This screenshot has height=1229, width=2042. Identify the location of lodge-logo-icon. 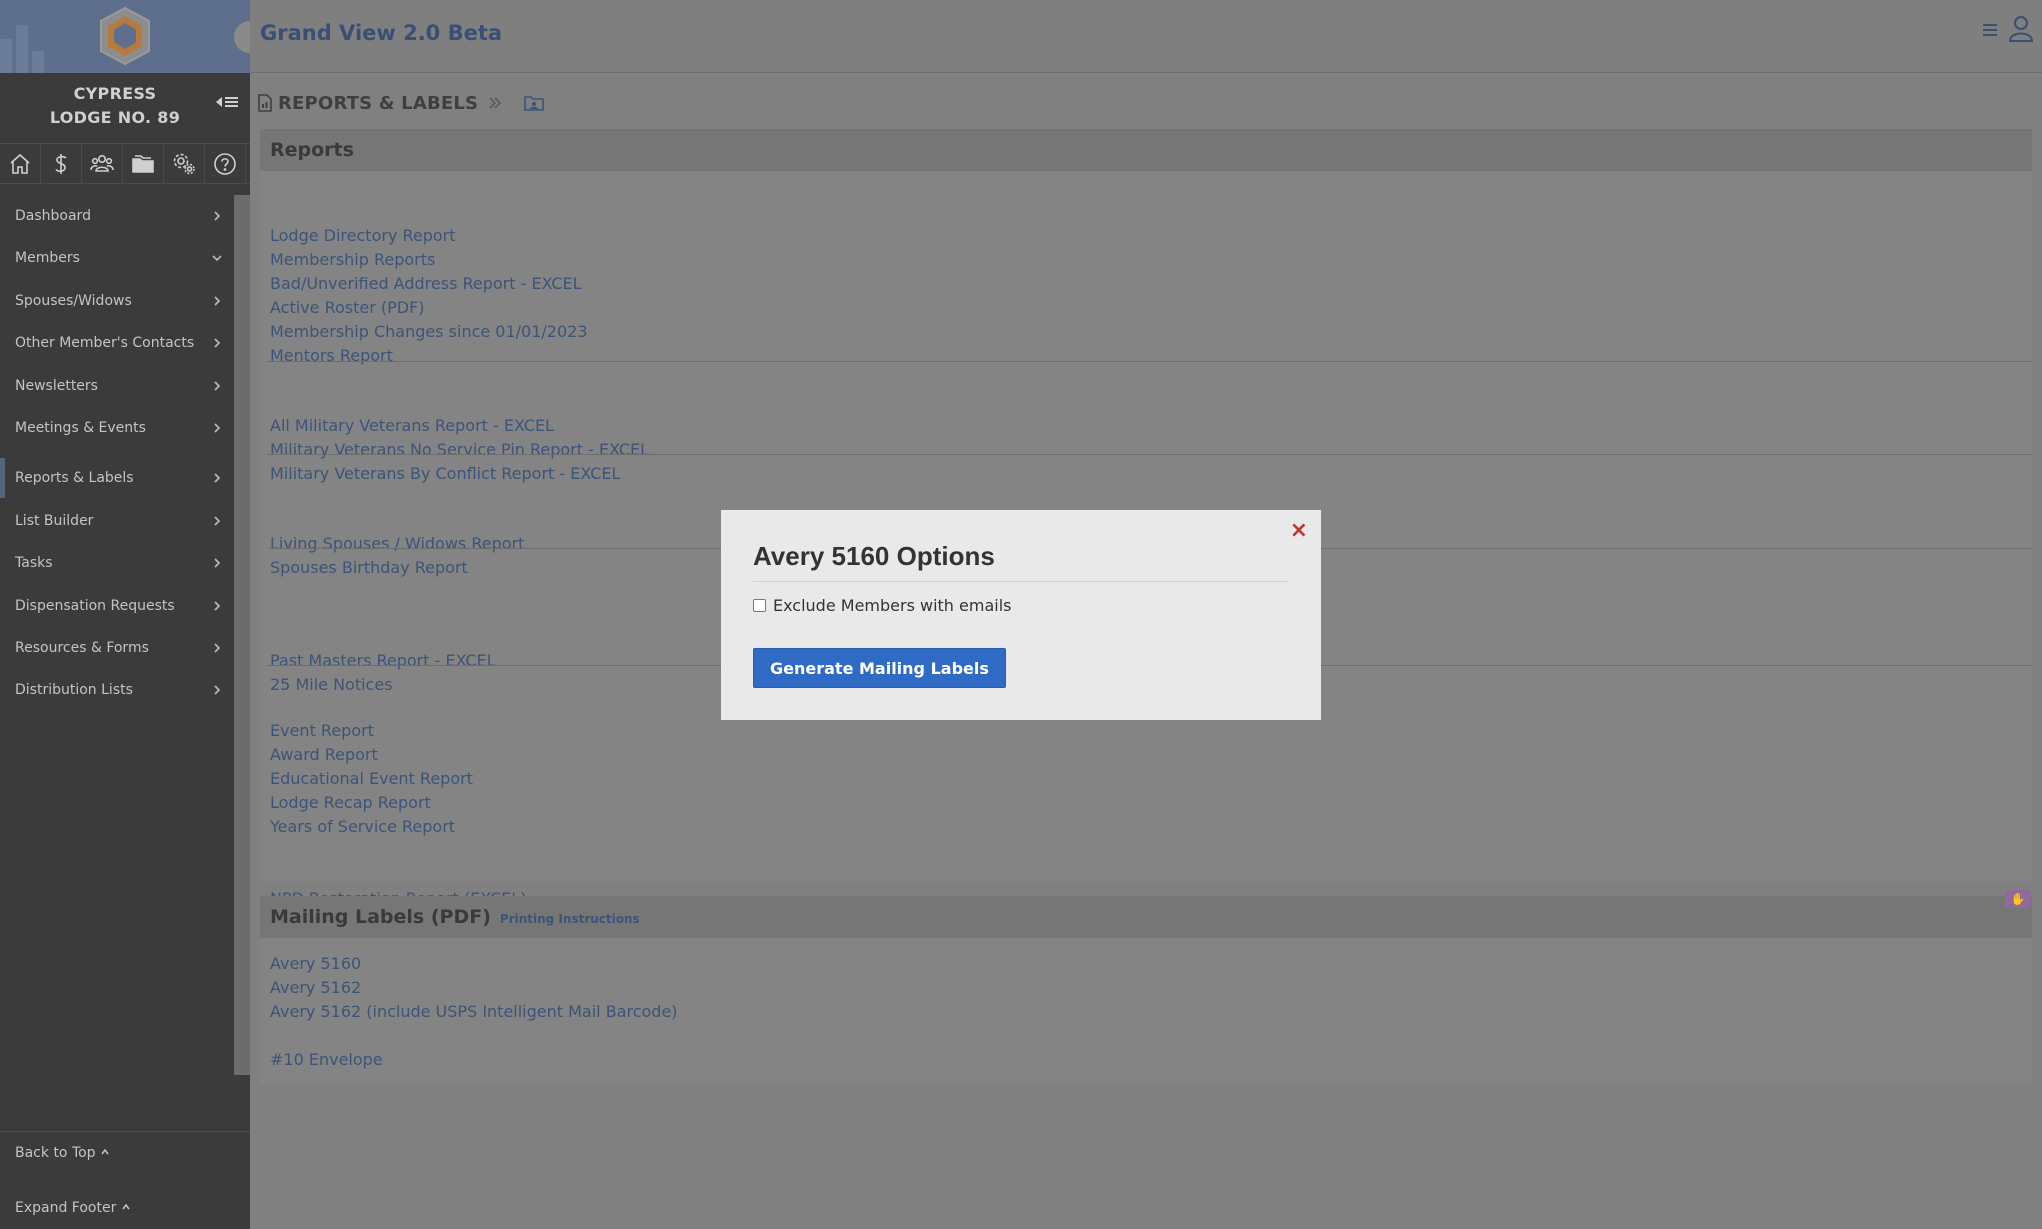
(125, 36).